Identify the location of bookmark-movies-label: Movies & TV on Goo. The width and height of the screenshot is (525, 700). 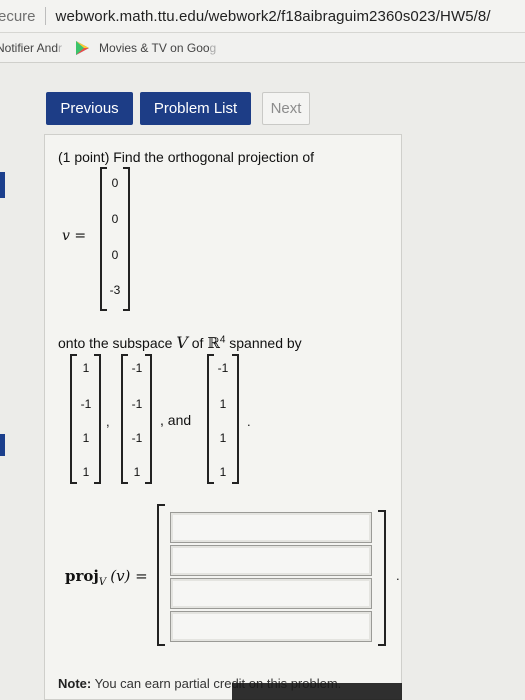
(154, 47).